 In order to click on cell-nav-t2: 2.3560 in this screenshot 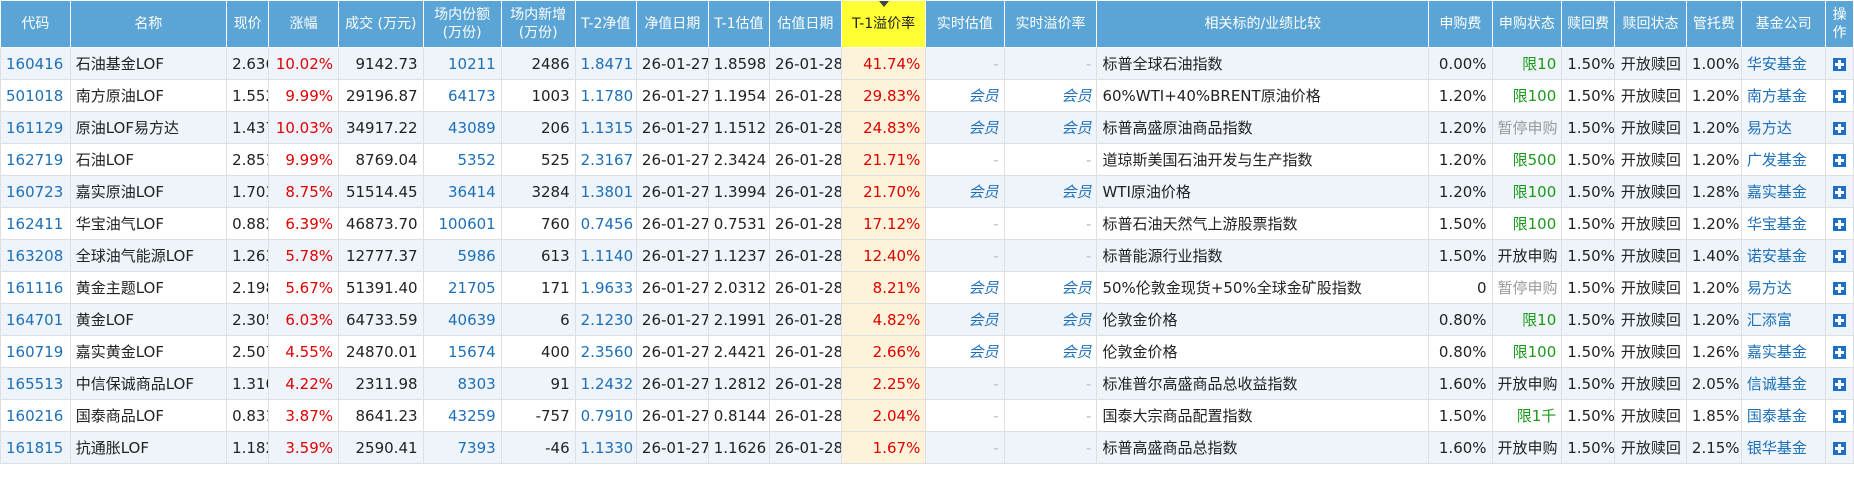, I will do `click(605, 351)`.